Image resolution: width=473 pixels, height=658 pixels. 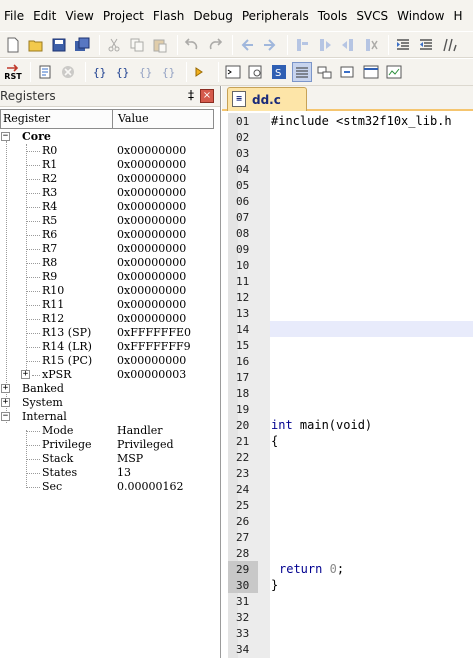 I want to click on register-row: R10 0x00000000, so click(x=110, y=291).